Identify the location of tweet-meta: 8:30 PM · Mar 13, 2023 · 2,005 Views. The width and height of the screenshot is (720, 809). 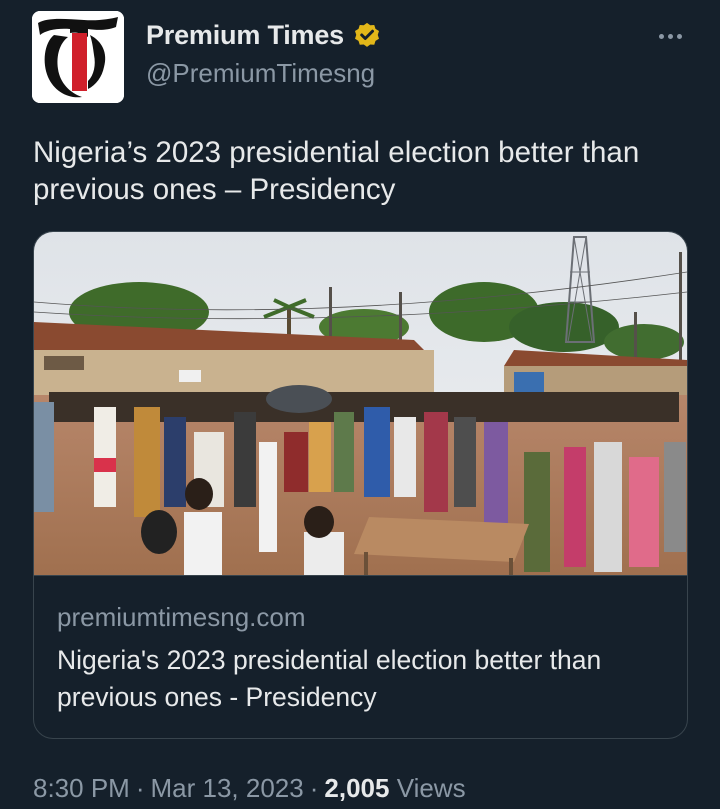
(249, 788).